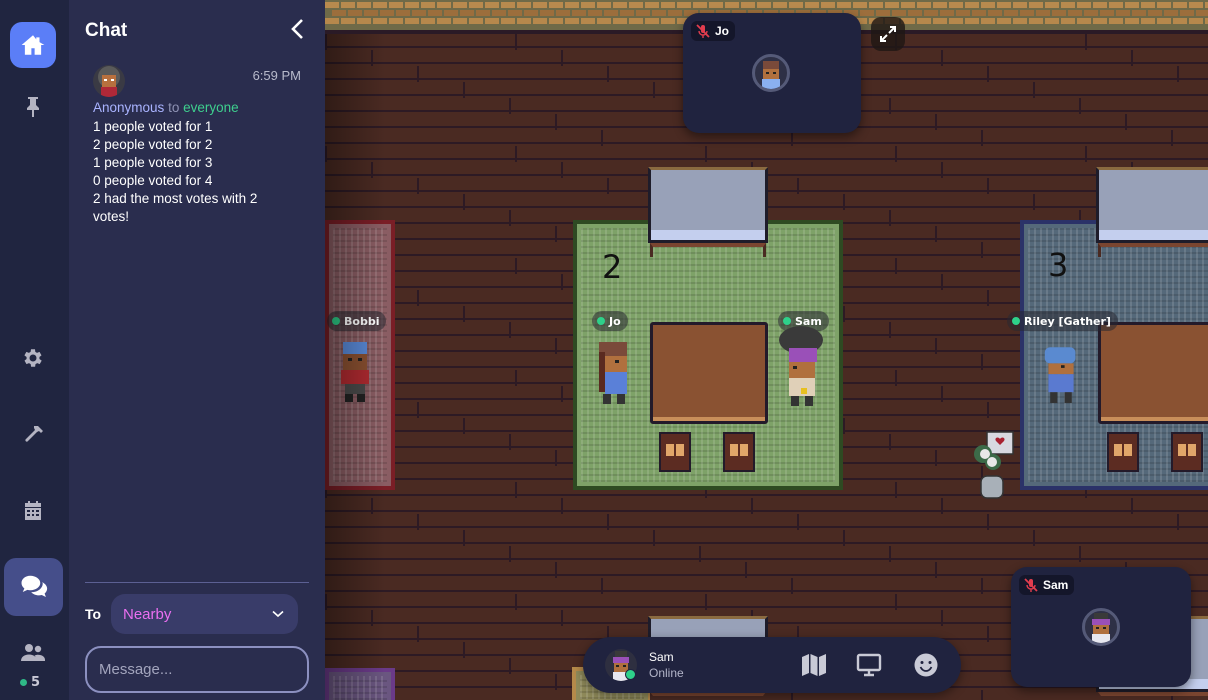 This screenshot has height=700, width=1208. I want to click on users-icon, so click(33, 652).